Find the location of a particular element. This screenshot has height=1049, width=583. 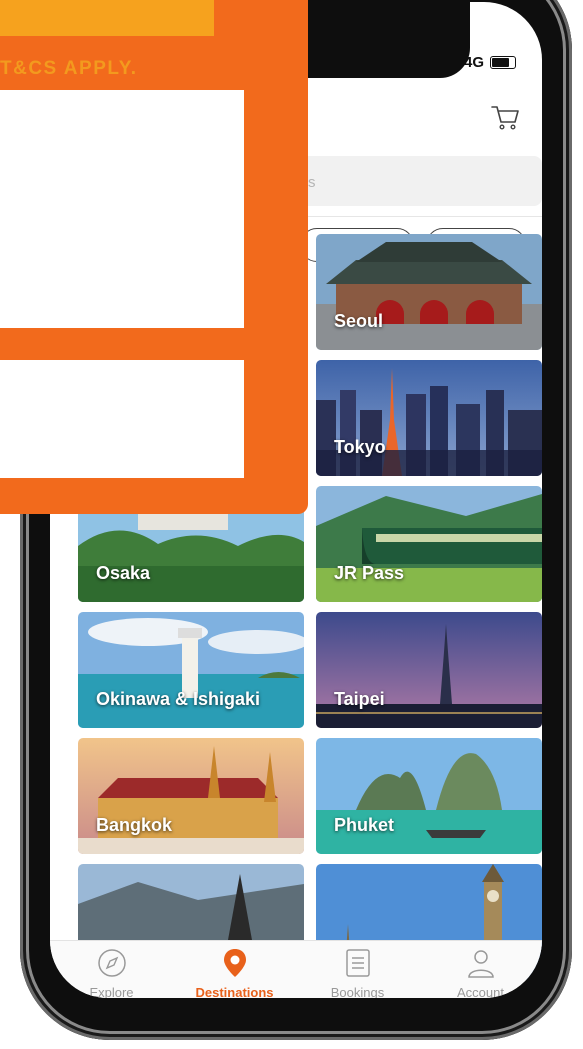

list-icon is located at coordinates (358, 963).